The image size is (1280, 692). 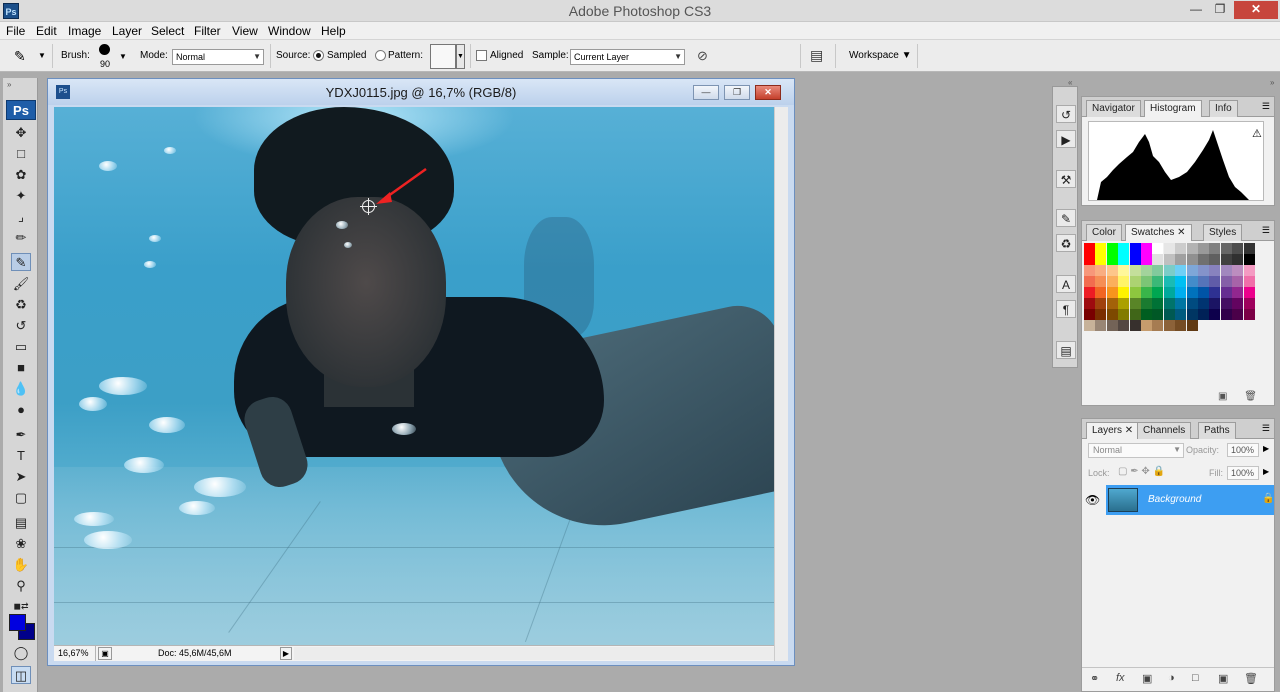 I want to click on new-group-icon: □, so click(x=1195, y=678).